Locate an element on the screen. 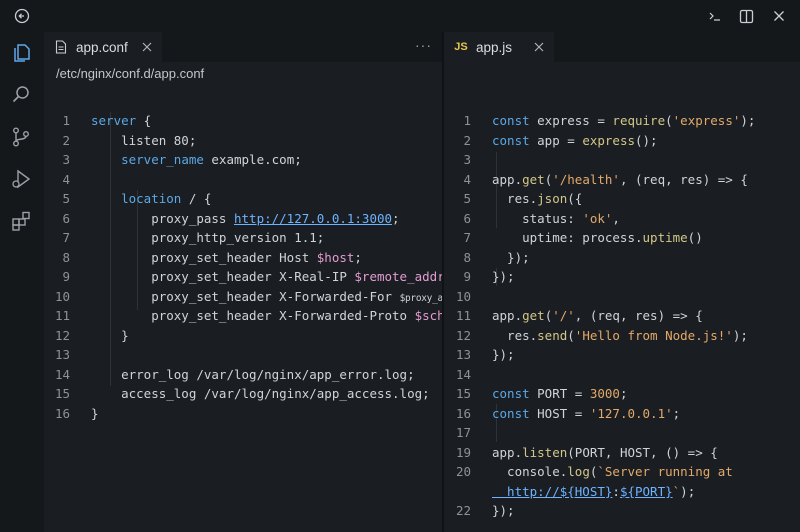 Image resolution: width=800 pixels, height=532 pixels. code-line: 15 const PORT = 3000; is located at coordinates (622, 394).